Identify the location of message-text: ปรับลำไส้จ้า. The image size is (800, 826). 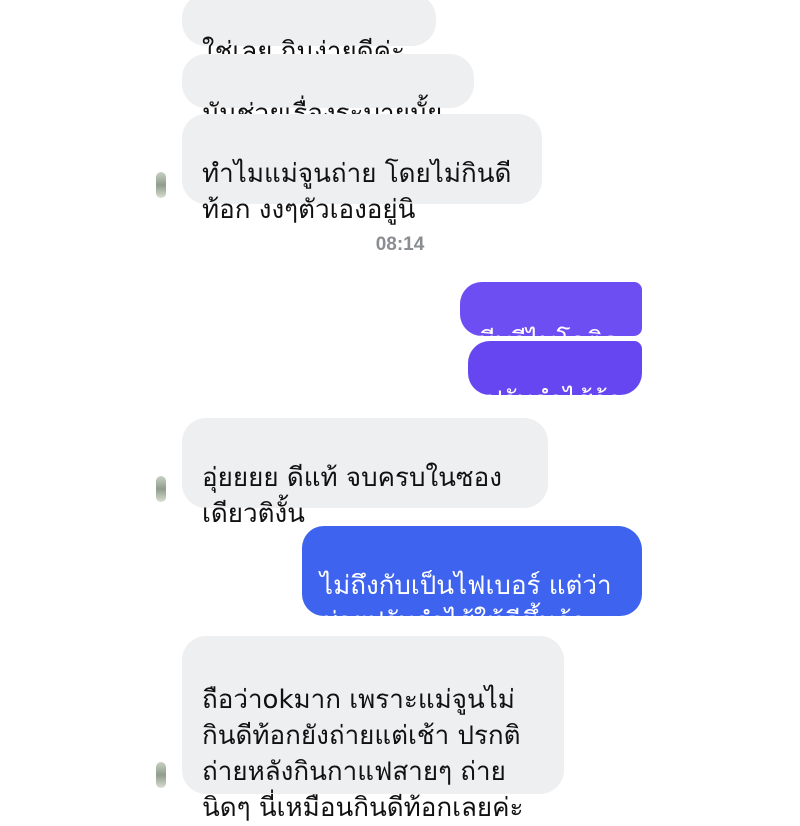
(554, 401).